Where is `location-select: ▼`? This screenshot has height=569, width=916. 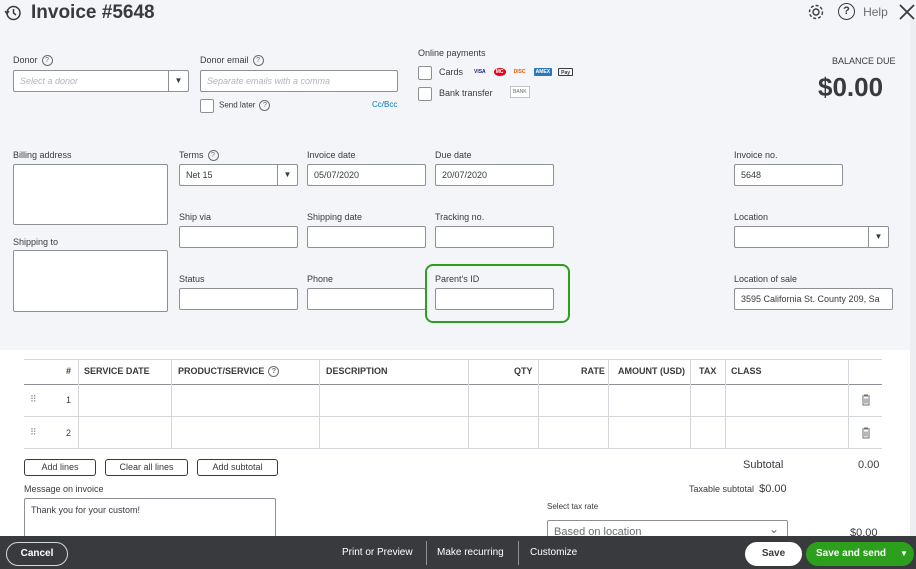 location-select: ▼ is located at coordinates (811, 237).